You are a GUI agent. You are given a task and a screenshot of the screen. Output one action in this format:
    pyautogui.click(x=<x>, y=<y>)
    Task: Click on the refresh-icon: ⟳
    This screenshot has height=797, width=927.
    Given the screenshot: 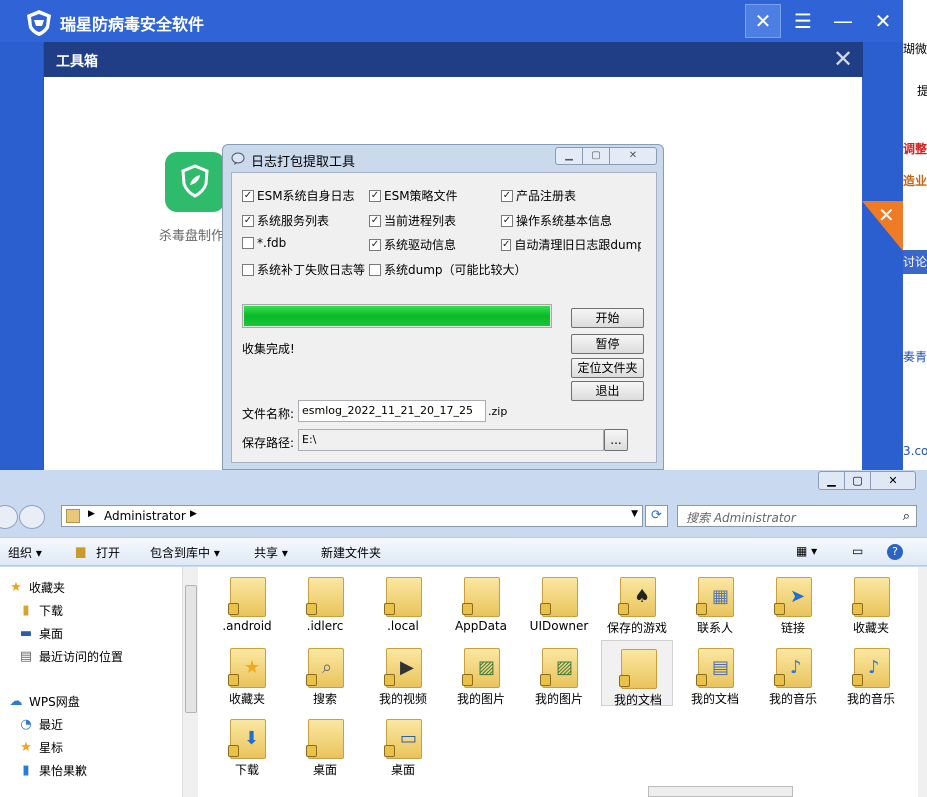 What is the action you would take?
    pyautogui.click(x=656, y=516)
    